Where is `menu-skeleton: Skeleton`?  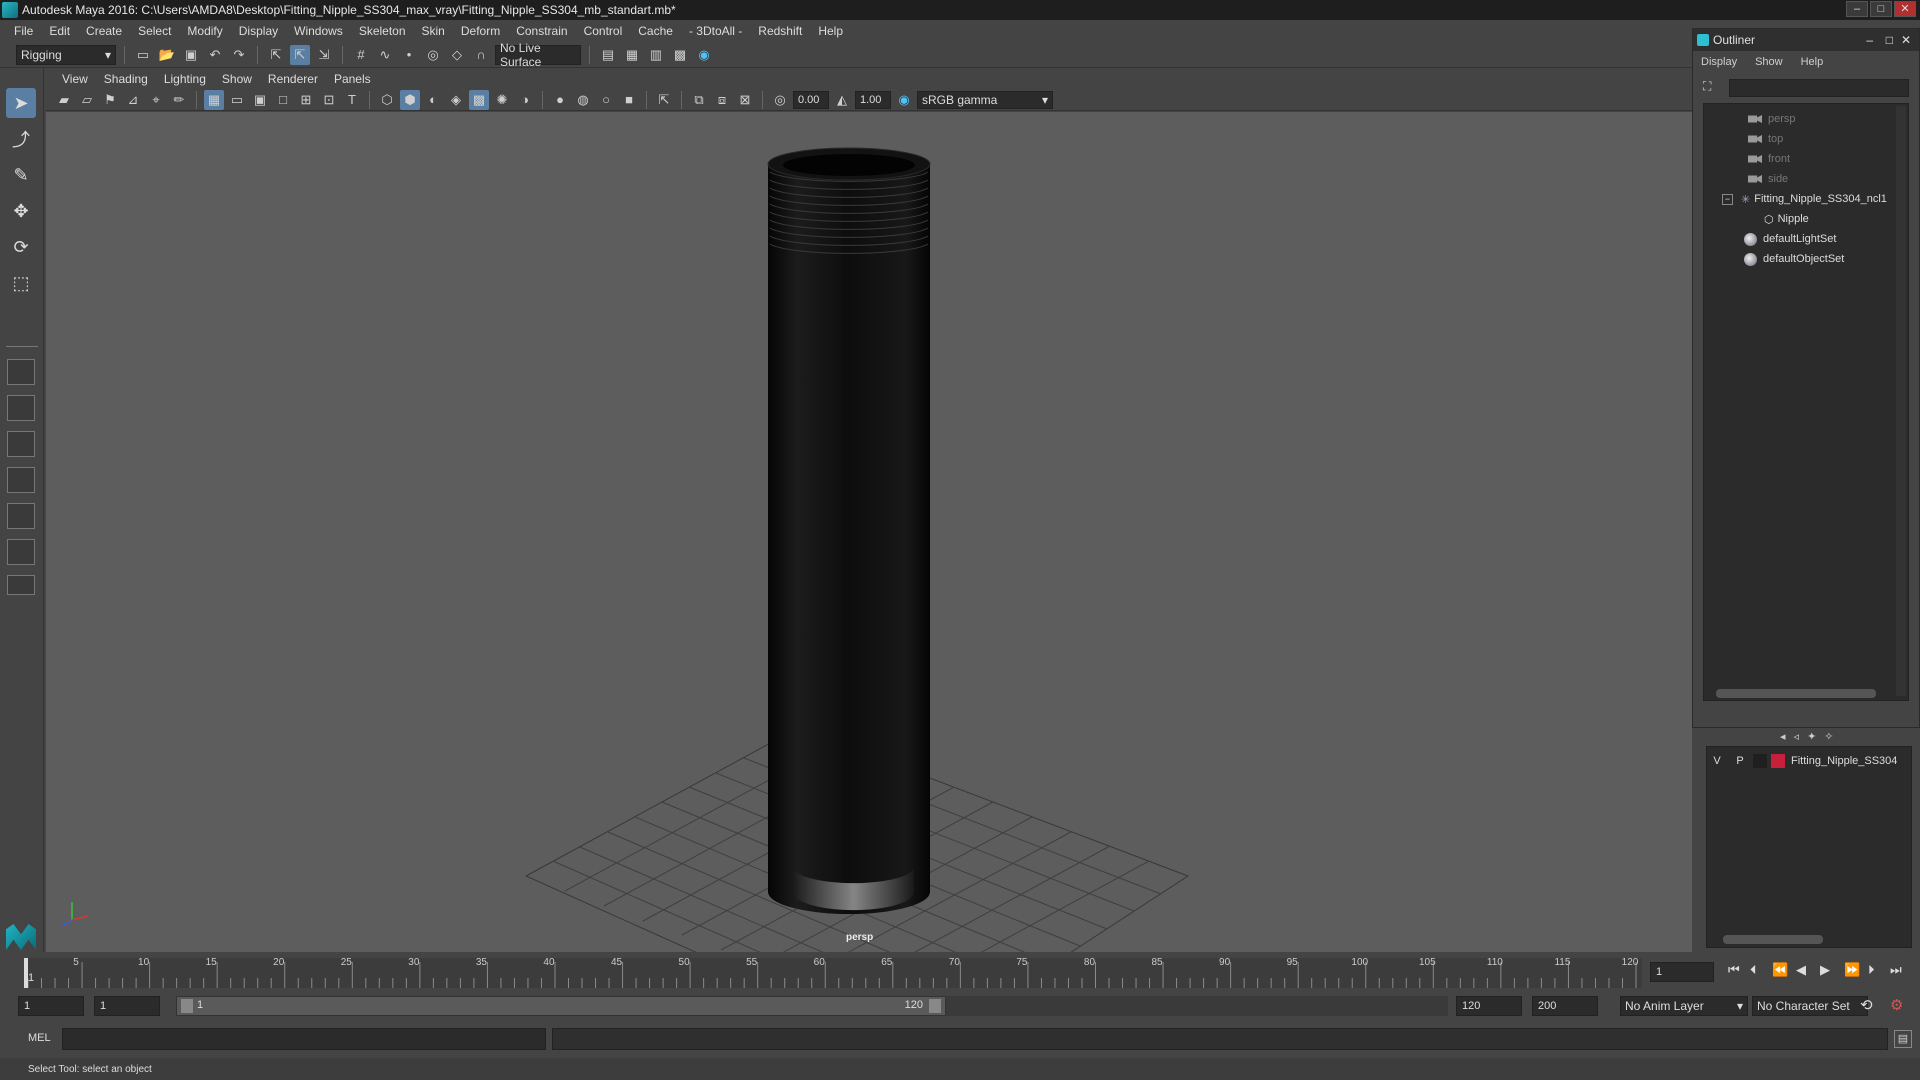
menu-skeleton: Skeleton is located at coordinates (382, 31).